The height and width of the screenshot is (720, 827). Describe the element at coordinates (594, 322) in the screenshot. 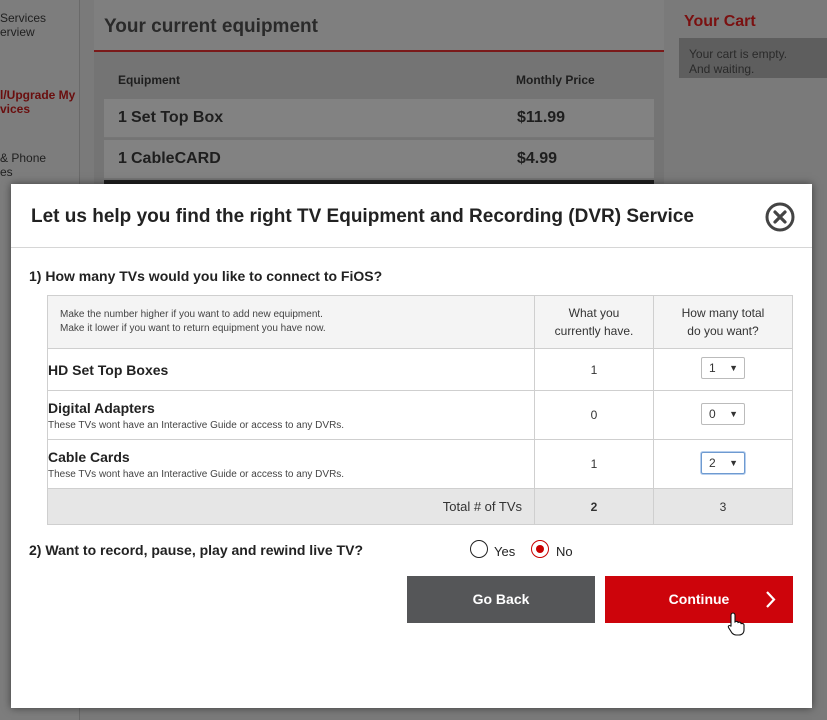

I see `column-header-current: What you currently have.` at that location.